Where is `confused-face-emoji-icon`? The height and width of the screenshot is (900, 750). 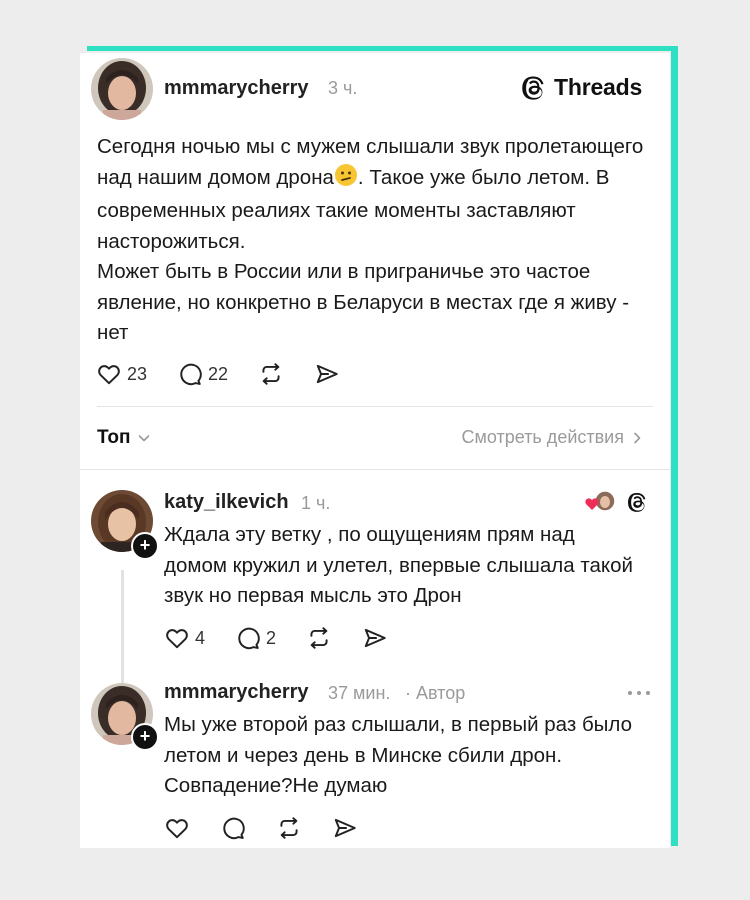
confused-face-emoji-icon is located at coordinates (346, 180).